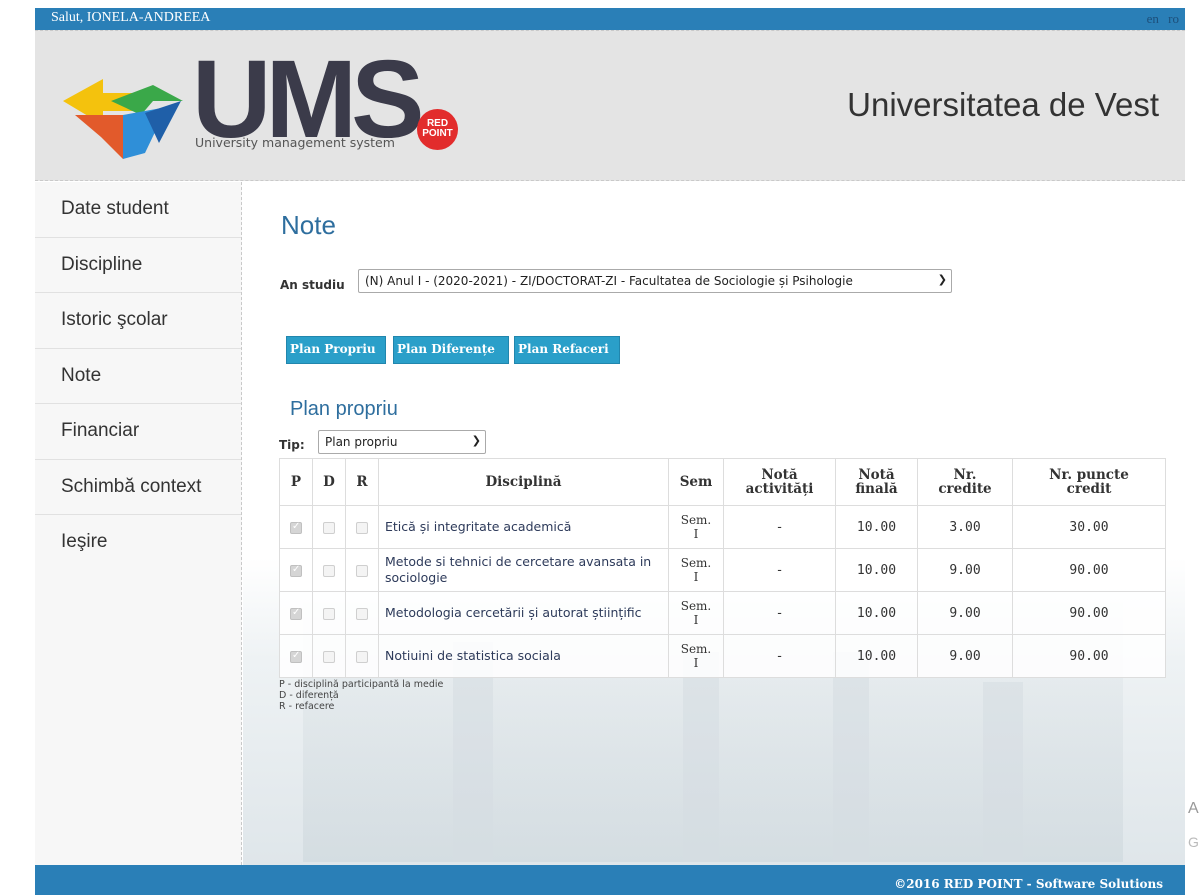 The height and width of the screenshot is (895, 1200). Describe the element at coordinates (138, 376) in the screenshot. I see `sidebar-item-note: Note` at that location.